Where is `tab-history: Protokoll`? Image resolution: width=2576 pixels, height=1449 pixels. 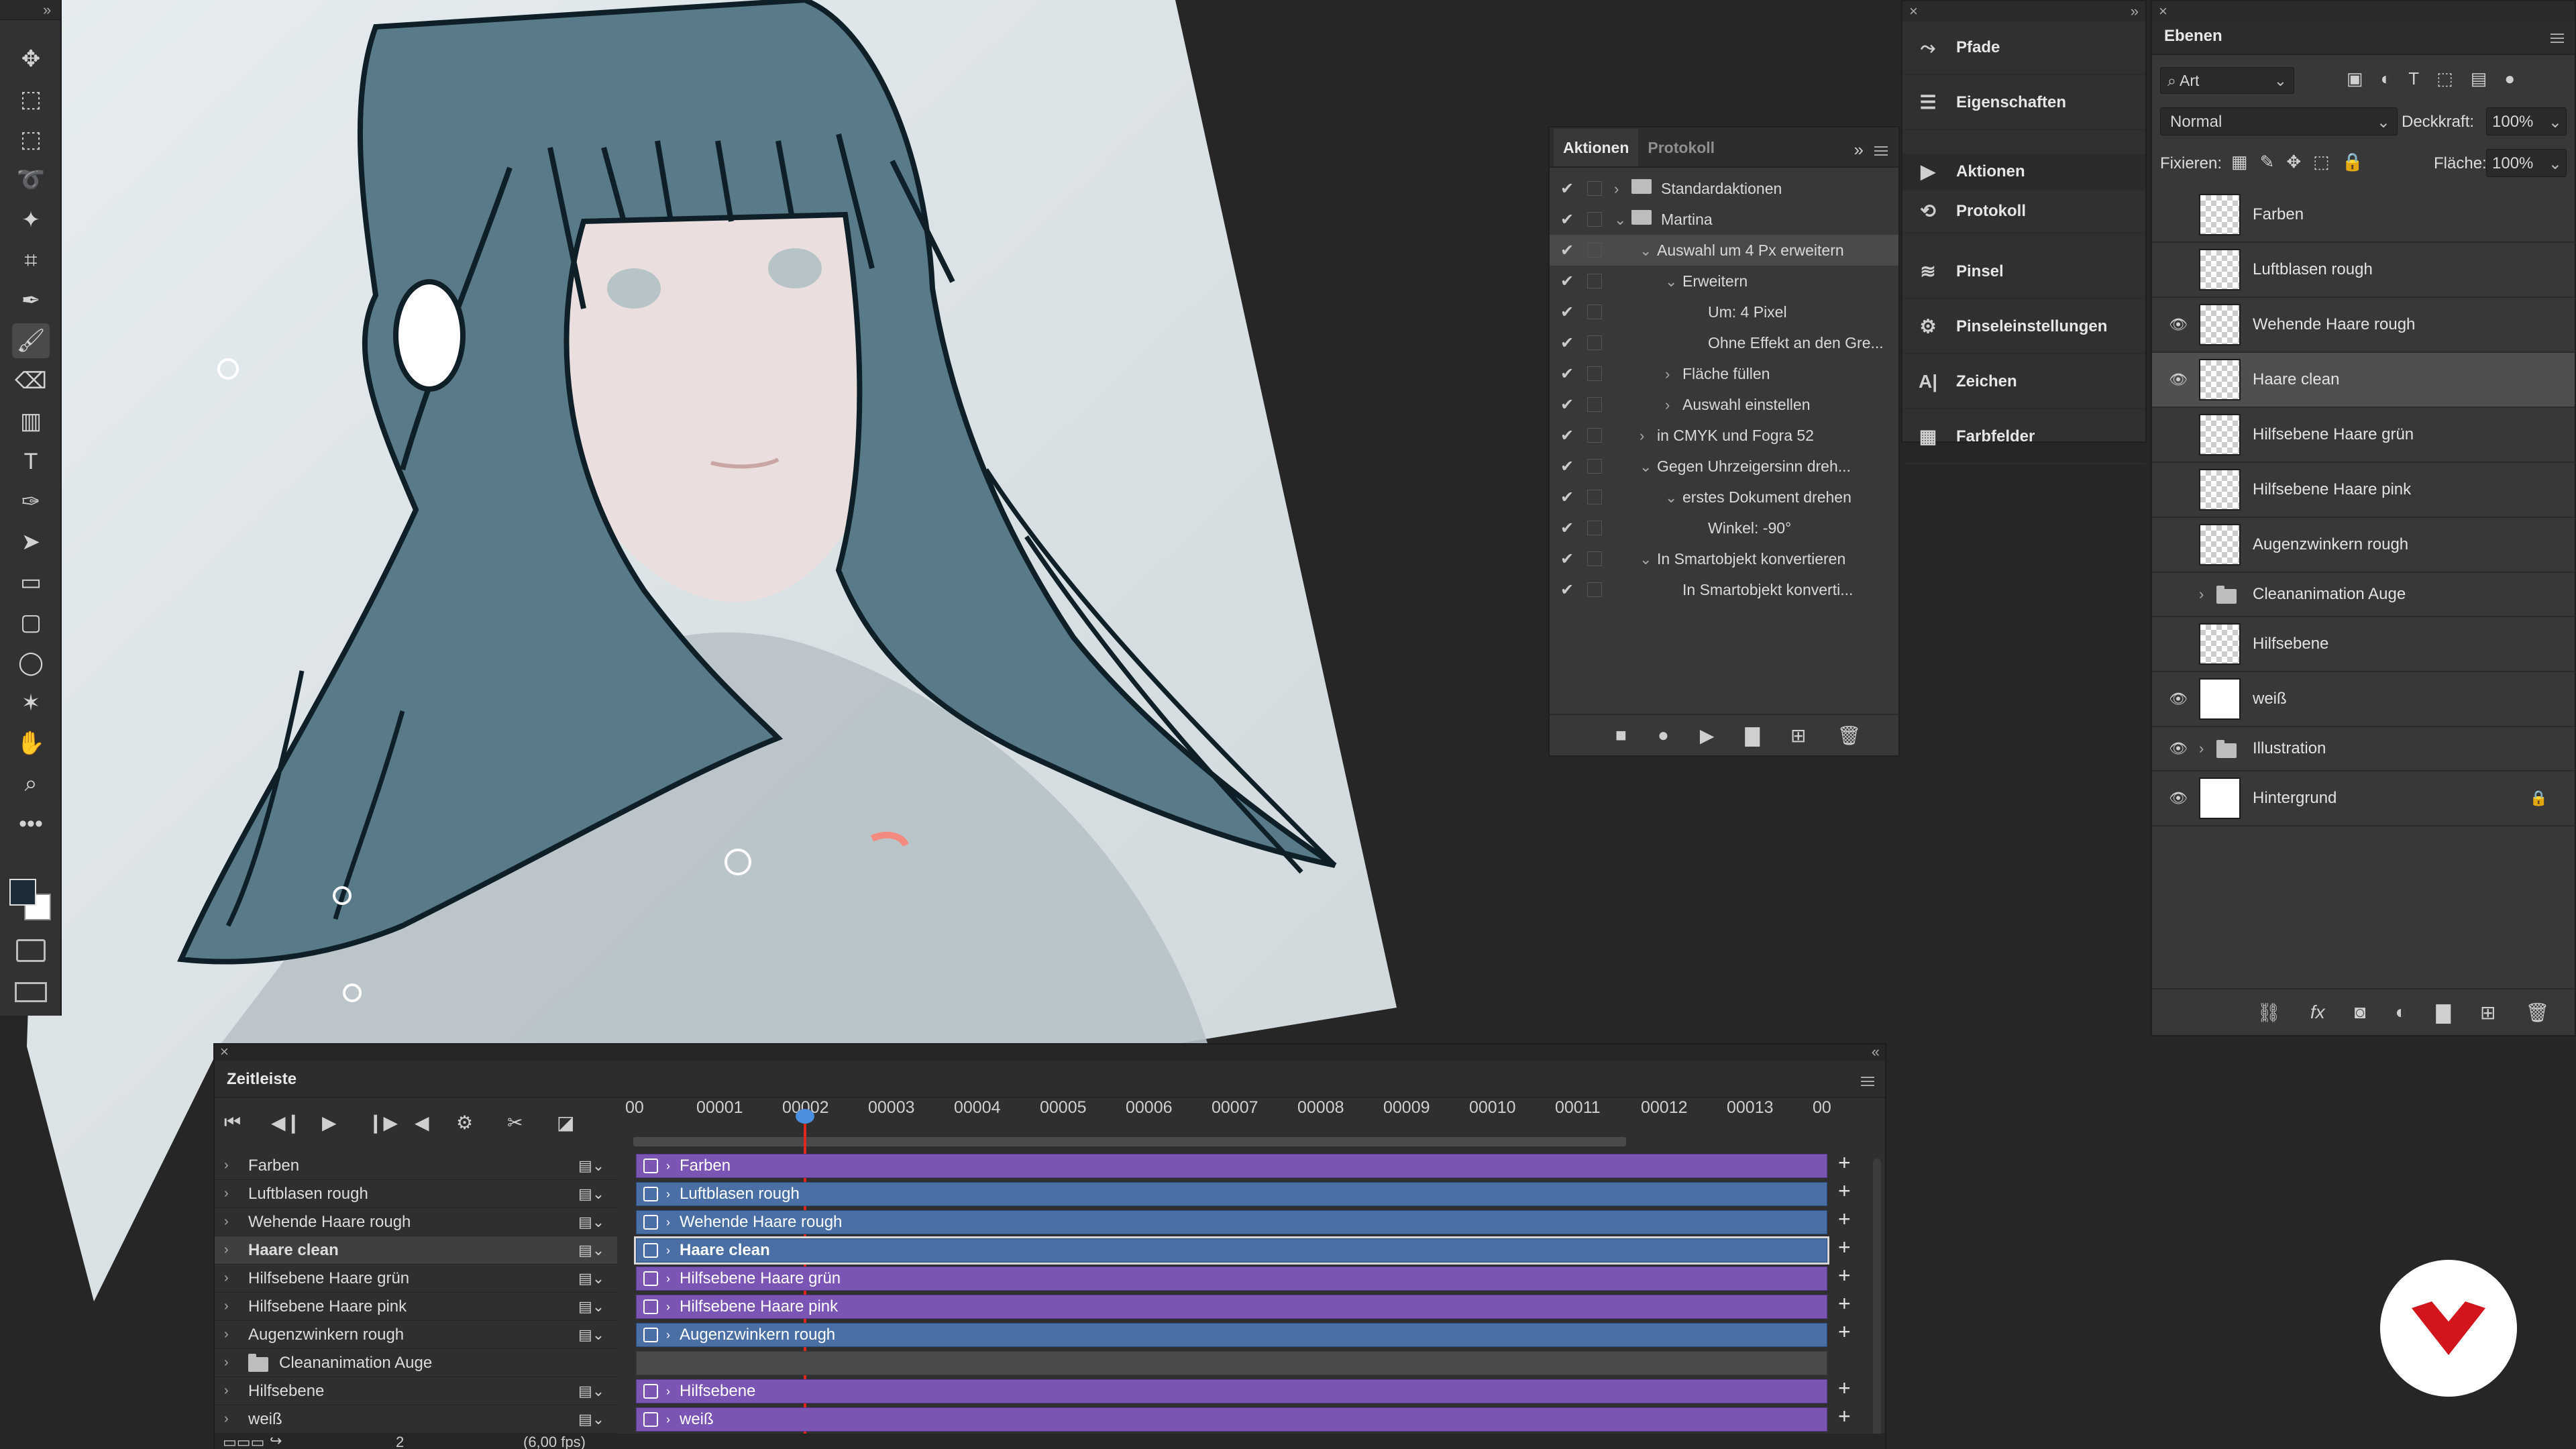 tab-history: Protokoll is located at coordinates (1681, 152).